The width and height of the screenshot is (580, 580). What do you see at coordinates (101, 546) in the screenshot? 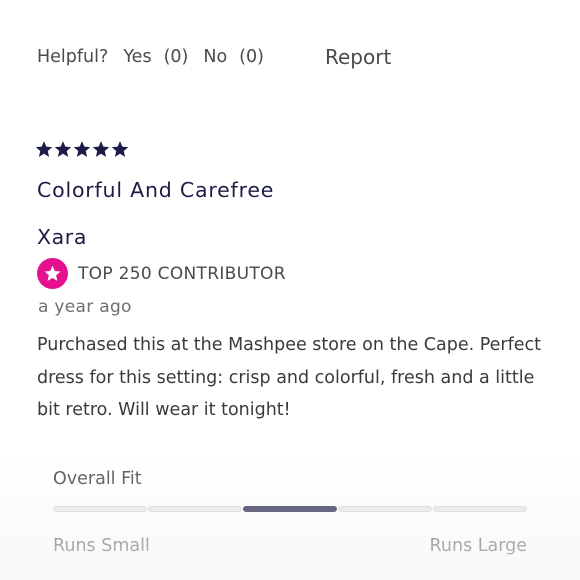
I see `fit-min-label: Runs Small` at bounding box center [101, 546].